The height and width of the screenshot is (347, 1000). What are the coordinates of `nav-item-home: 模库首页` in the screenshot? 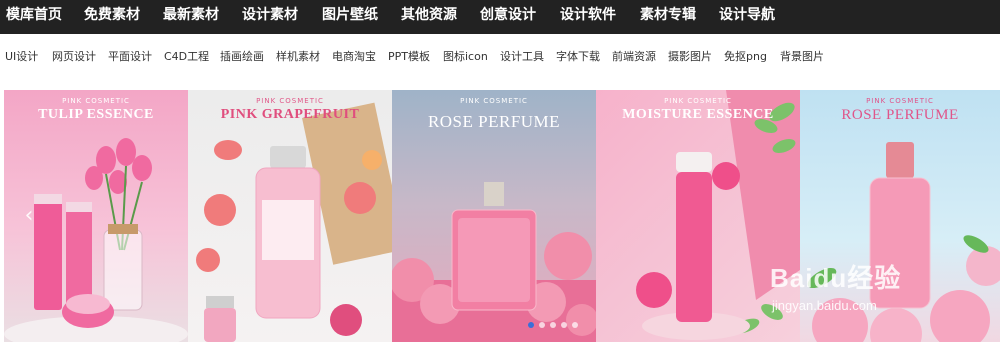 It's located at (34, 17).